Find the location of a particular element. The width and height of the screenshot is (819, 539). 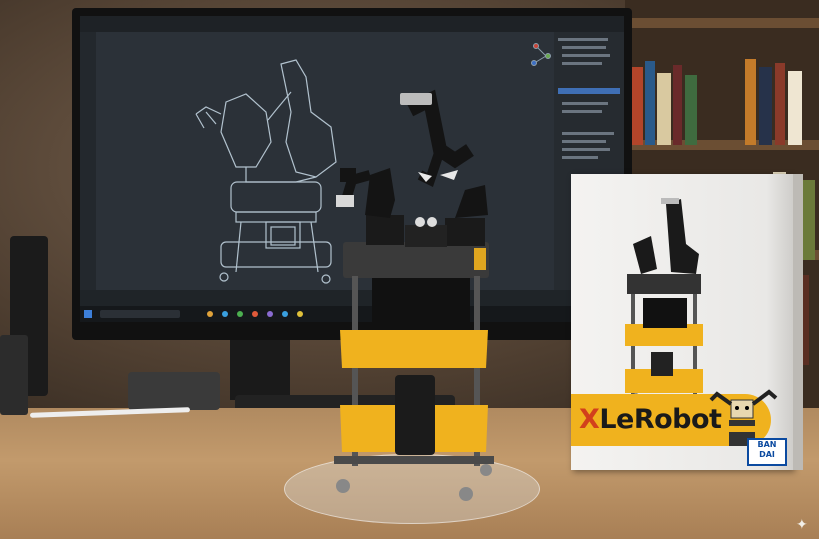

sparkle-icon: ✦ is located at coordinates (802, 525).